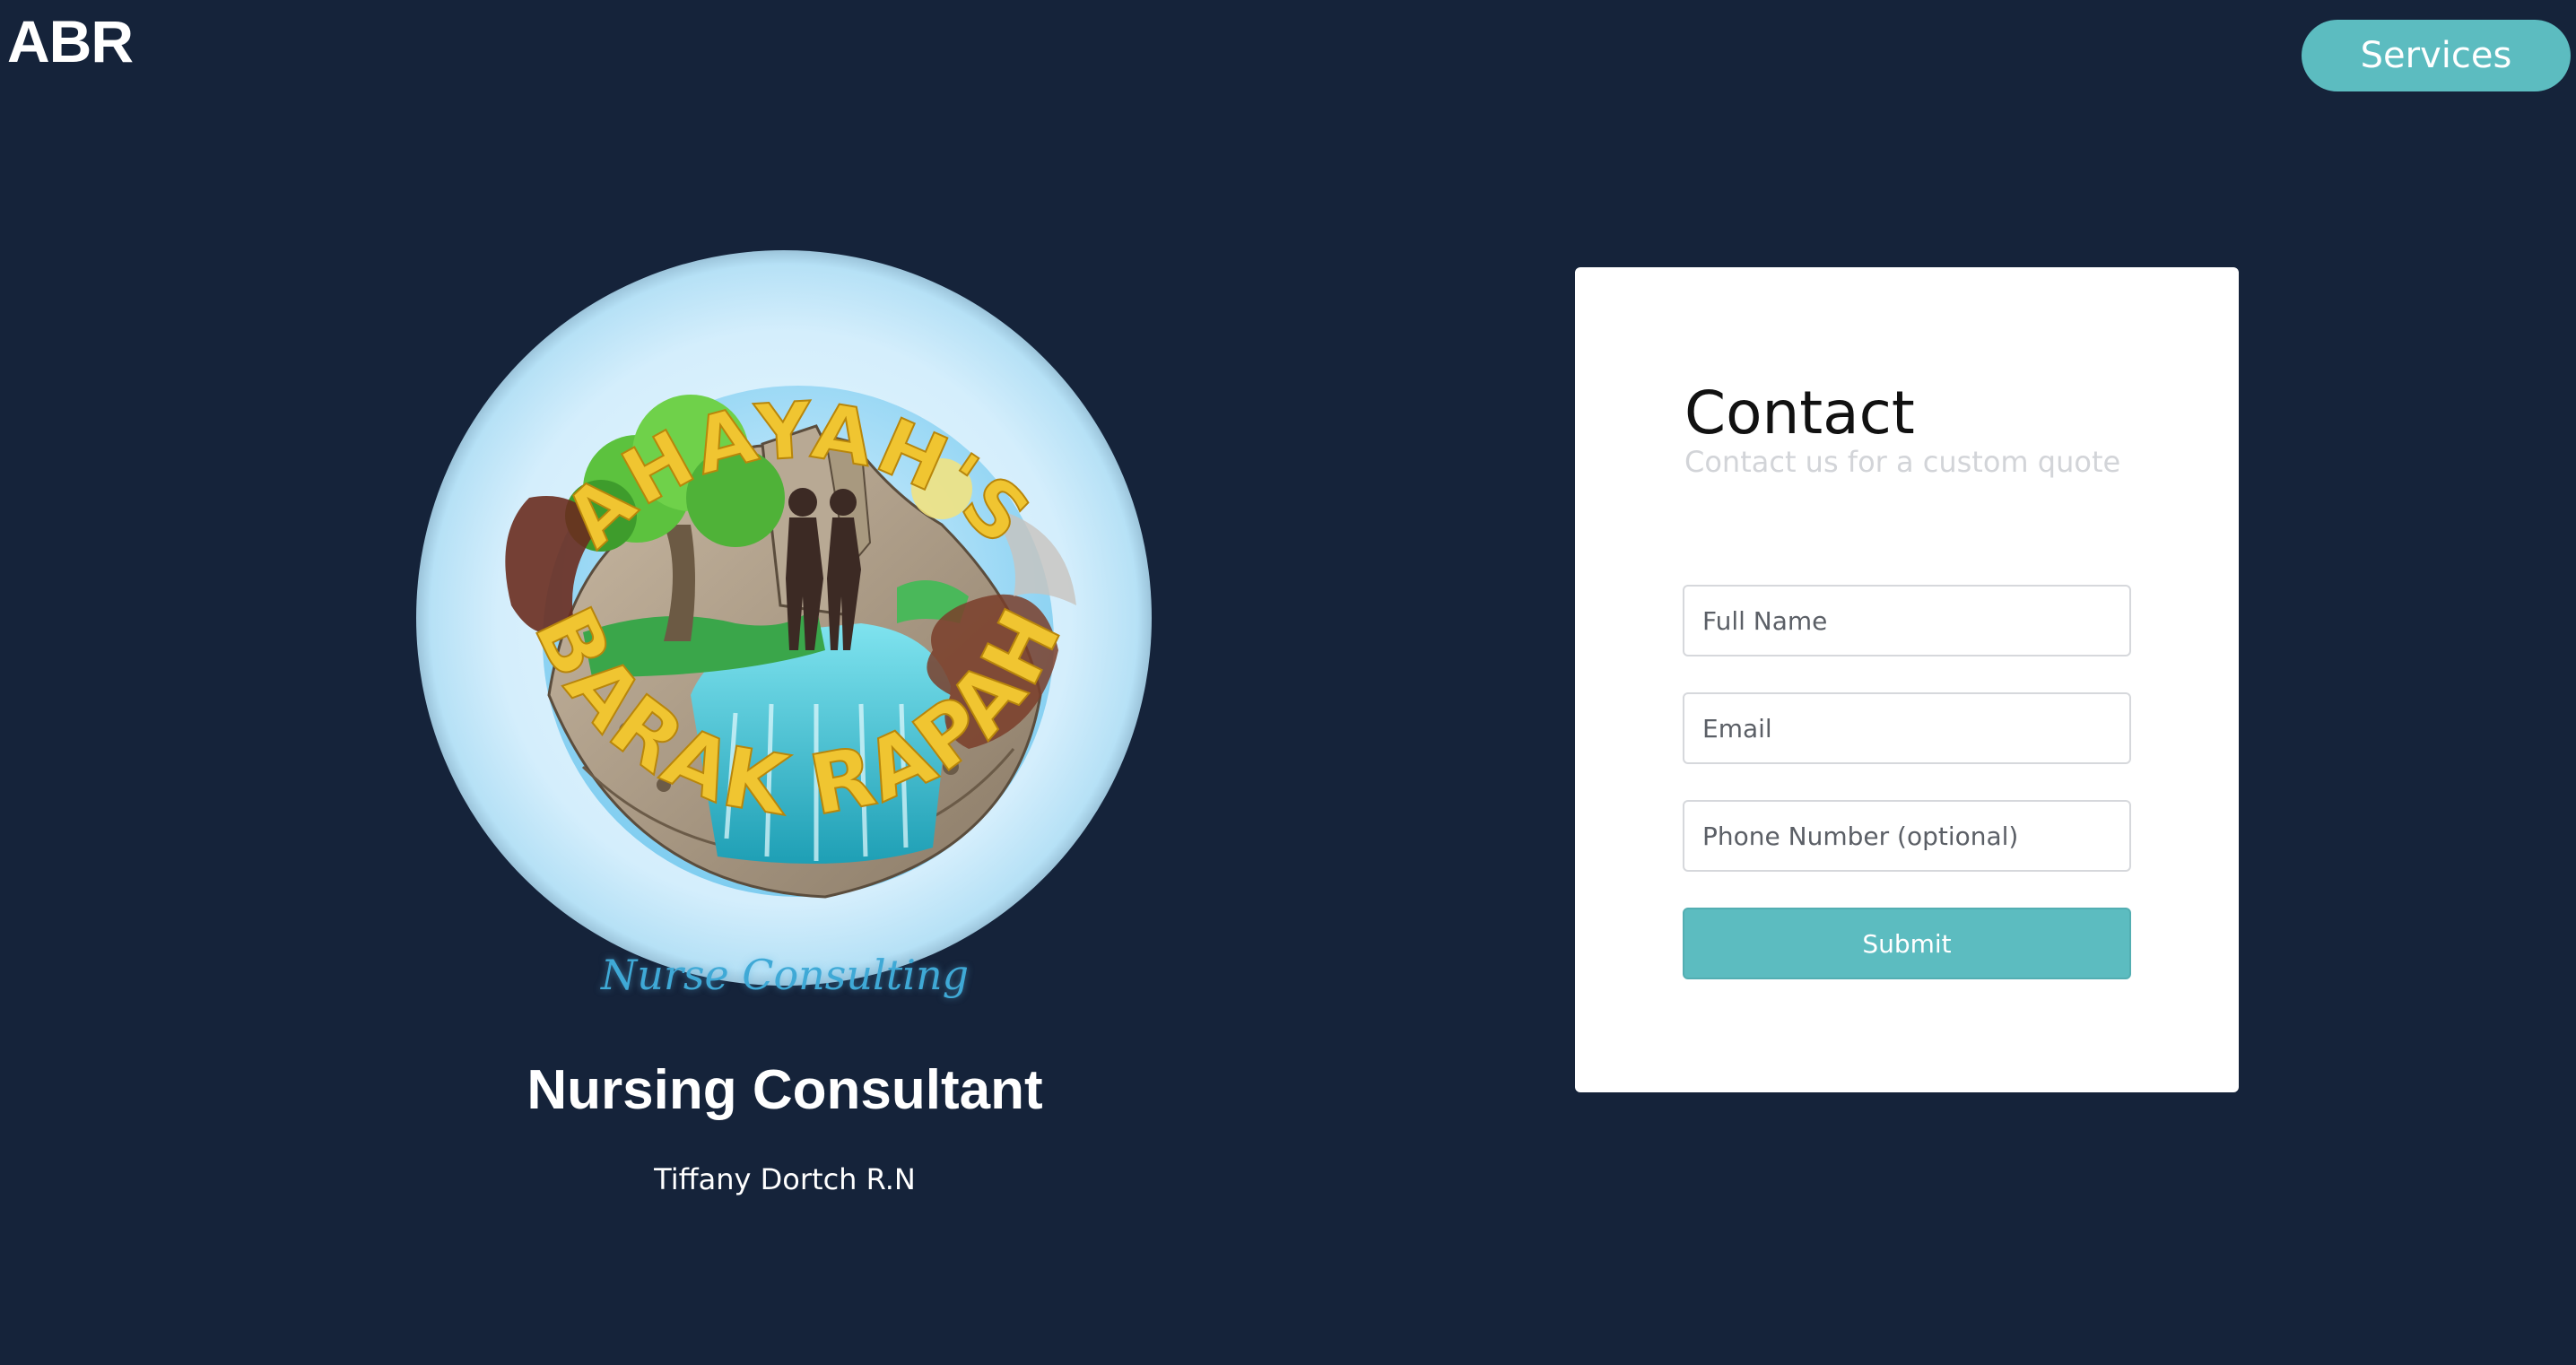 The height and width of the screenshot is (1365, 2576). Describe the element at coordinates (785, 1090) in the screenshot. I see `hero-title: Nursing Consultant` at that location.